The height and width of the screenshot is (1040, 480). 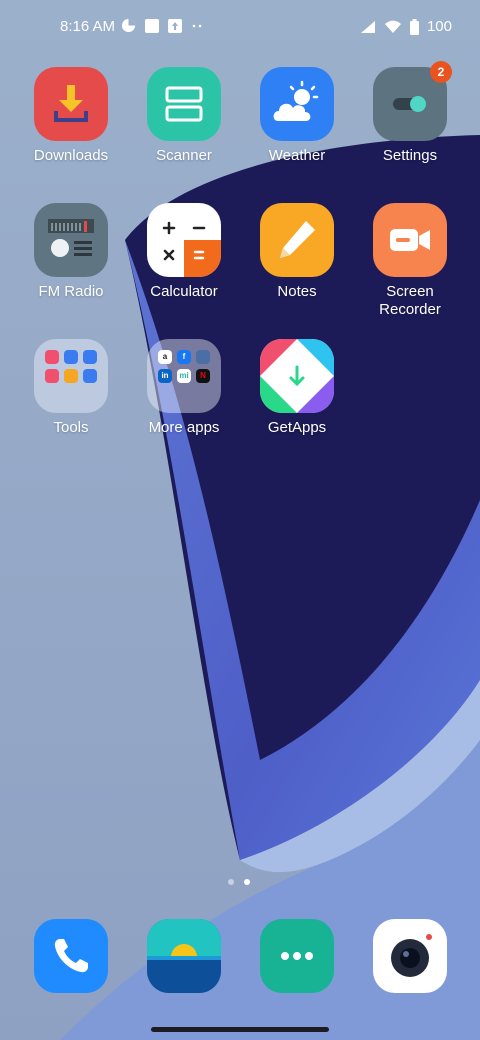 I want to click on cellular-signal-icon, so click(x=367, y=26).